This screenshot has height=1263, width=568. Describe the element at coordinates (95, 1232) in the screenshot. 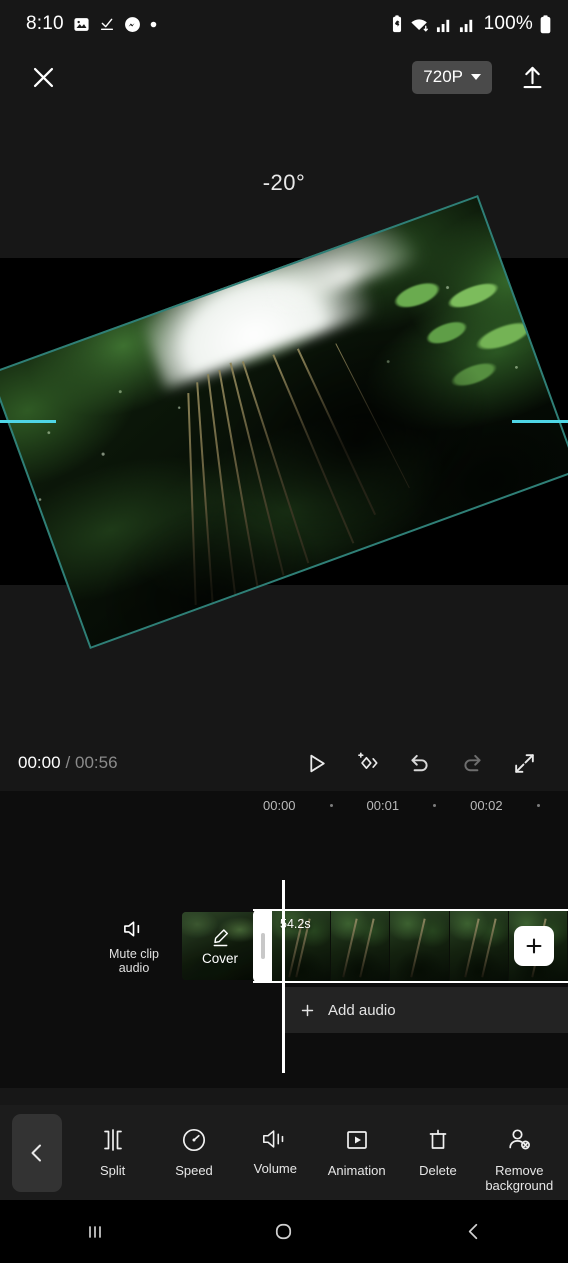

I see `recents-button` at that location.